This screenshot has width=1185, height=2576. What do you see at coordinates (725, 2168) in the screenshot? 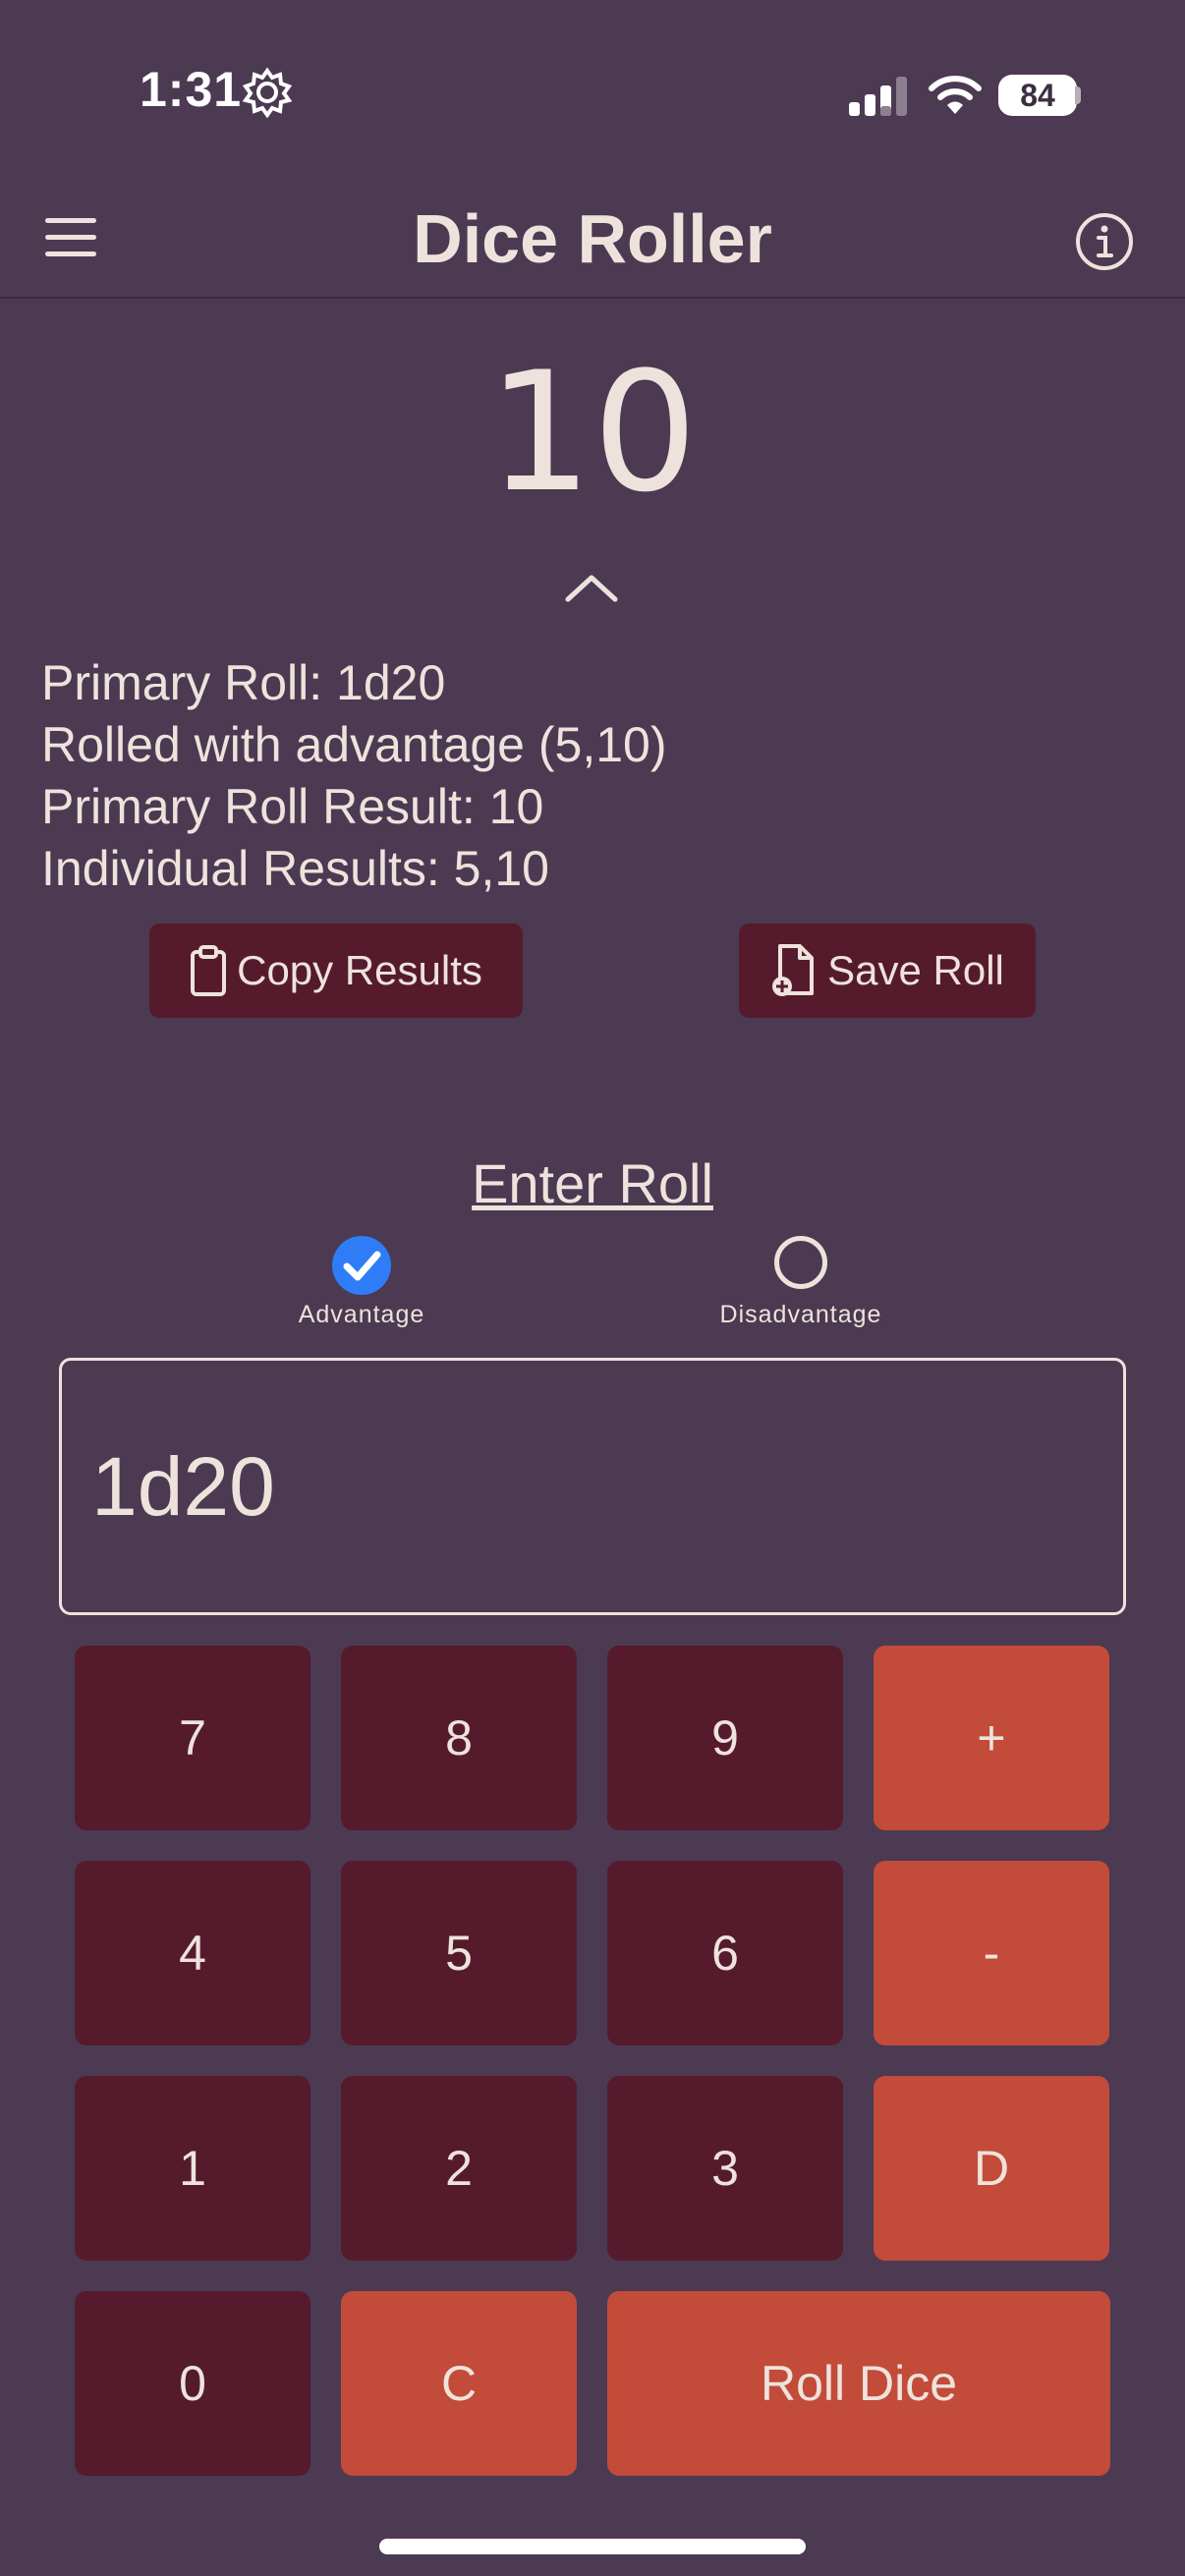
I see `key-3: 3` at bounding box center [725, 2168].